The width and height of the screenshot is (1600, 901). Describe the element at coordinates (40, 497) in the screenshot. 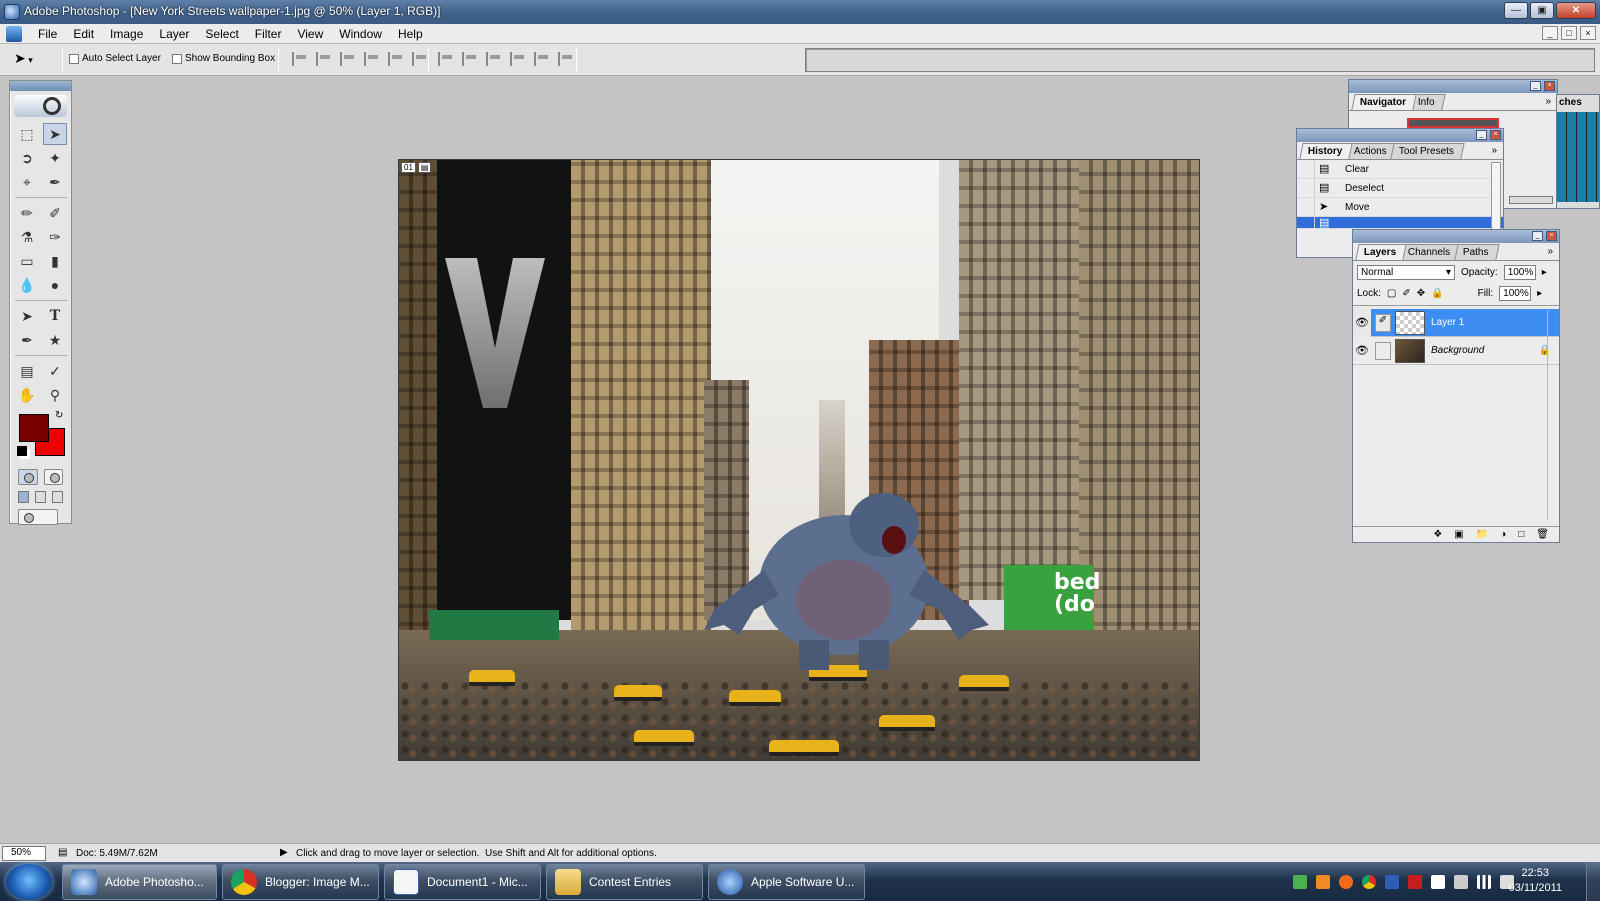

I see `full-screen-menu-mode-icon` at that location.